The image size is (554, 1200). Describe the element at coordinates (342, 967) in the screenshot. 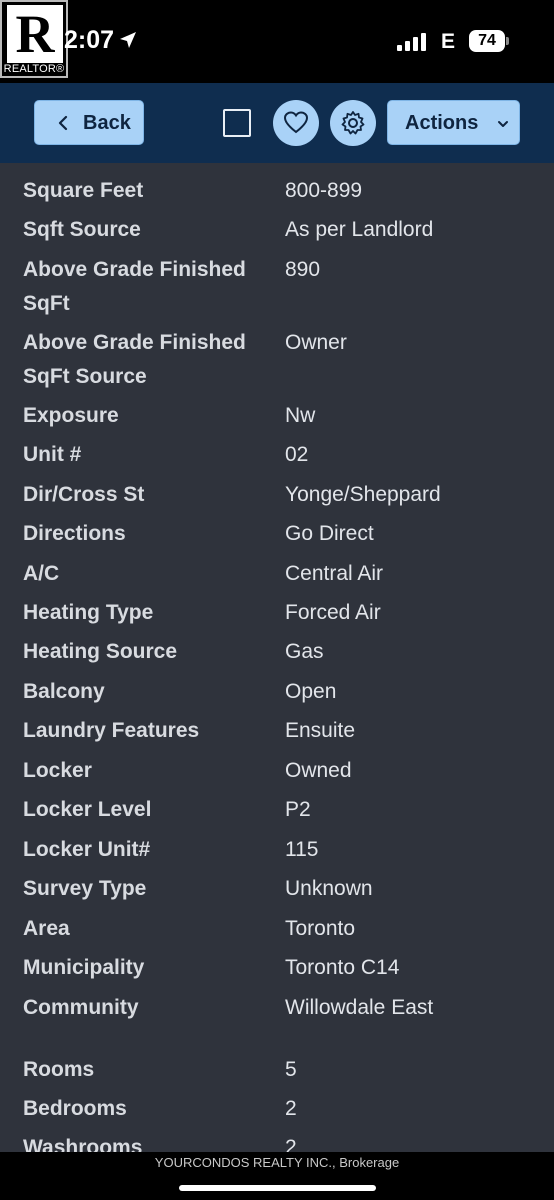

I see `detail-value: Toronto C14` at that location.